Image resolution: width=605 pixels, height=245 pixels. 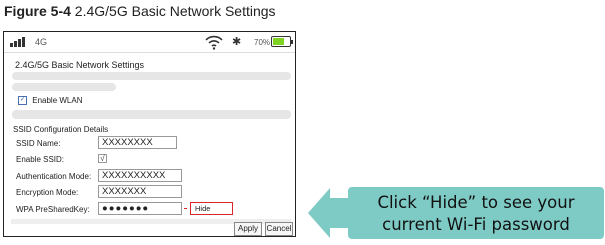 I want to click on battery-icon, so click(x=282, y=41).